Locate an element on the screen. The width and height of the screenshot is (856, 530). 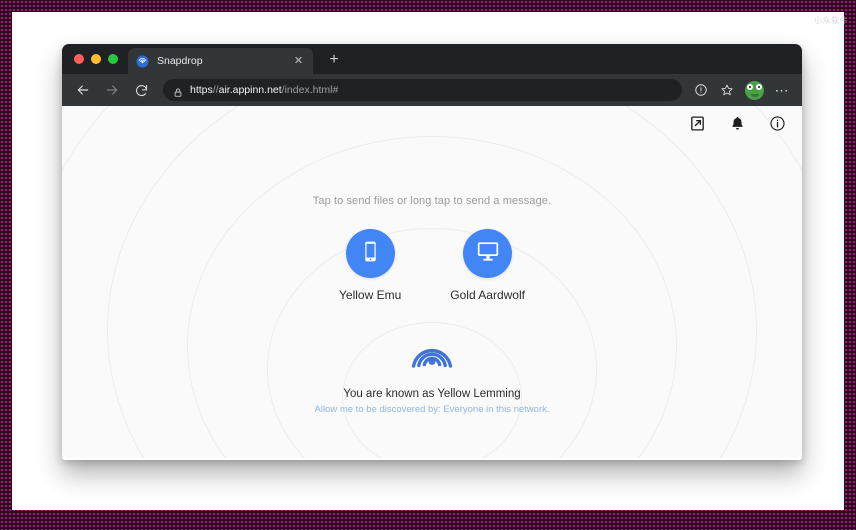
share-icon is located at coordinates (701, 90).